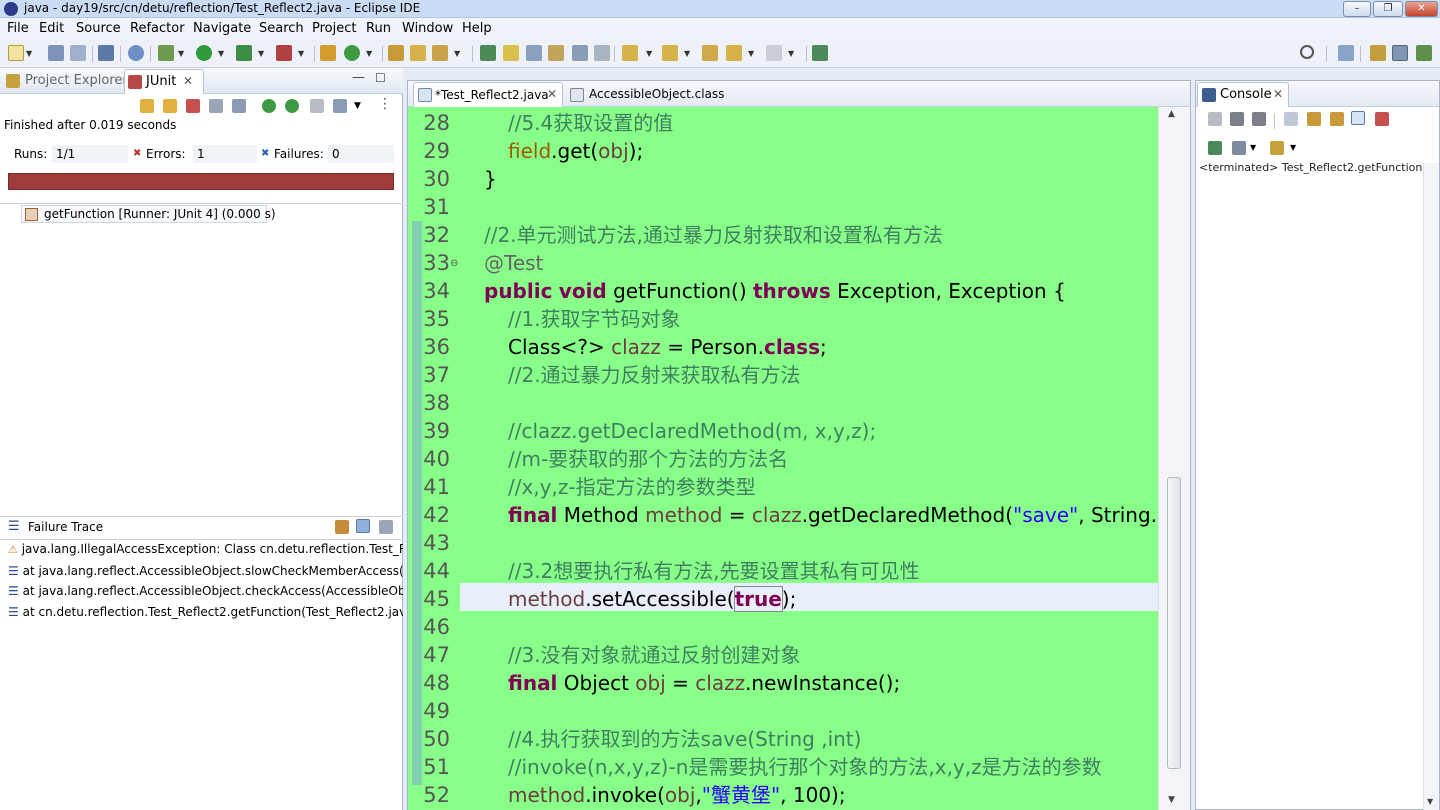 Image resolution: width=1440 pixels, height=810 pixels. What do you see at coordinates (649, 53) in the screenshot?
I see `next-annotation-dropdown-icon: ▼` at bounding box center [649, 53].